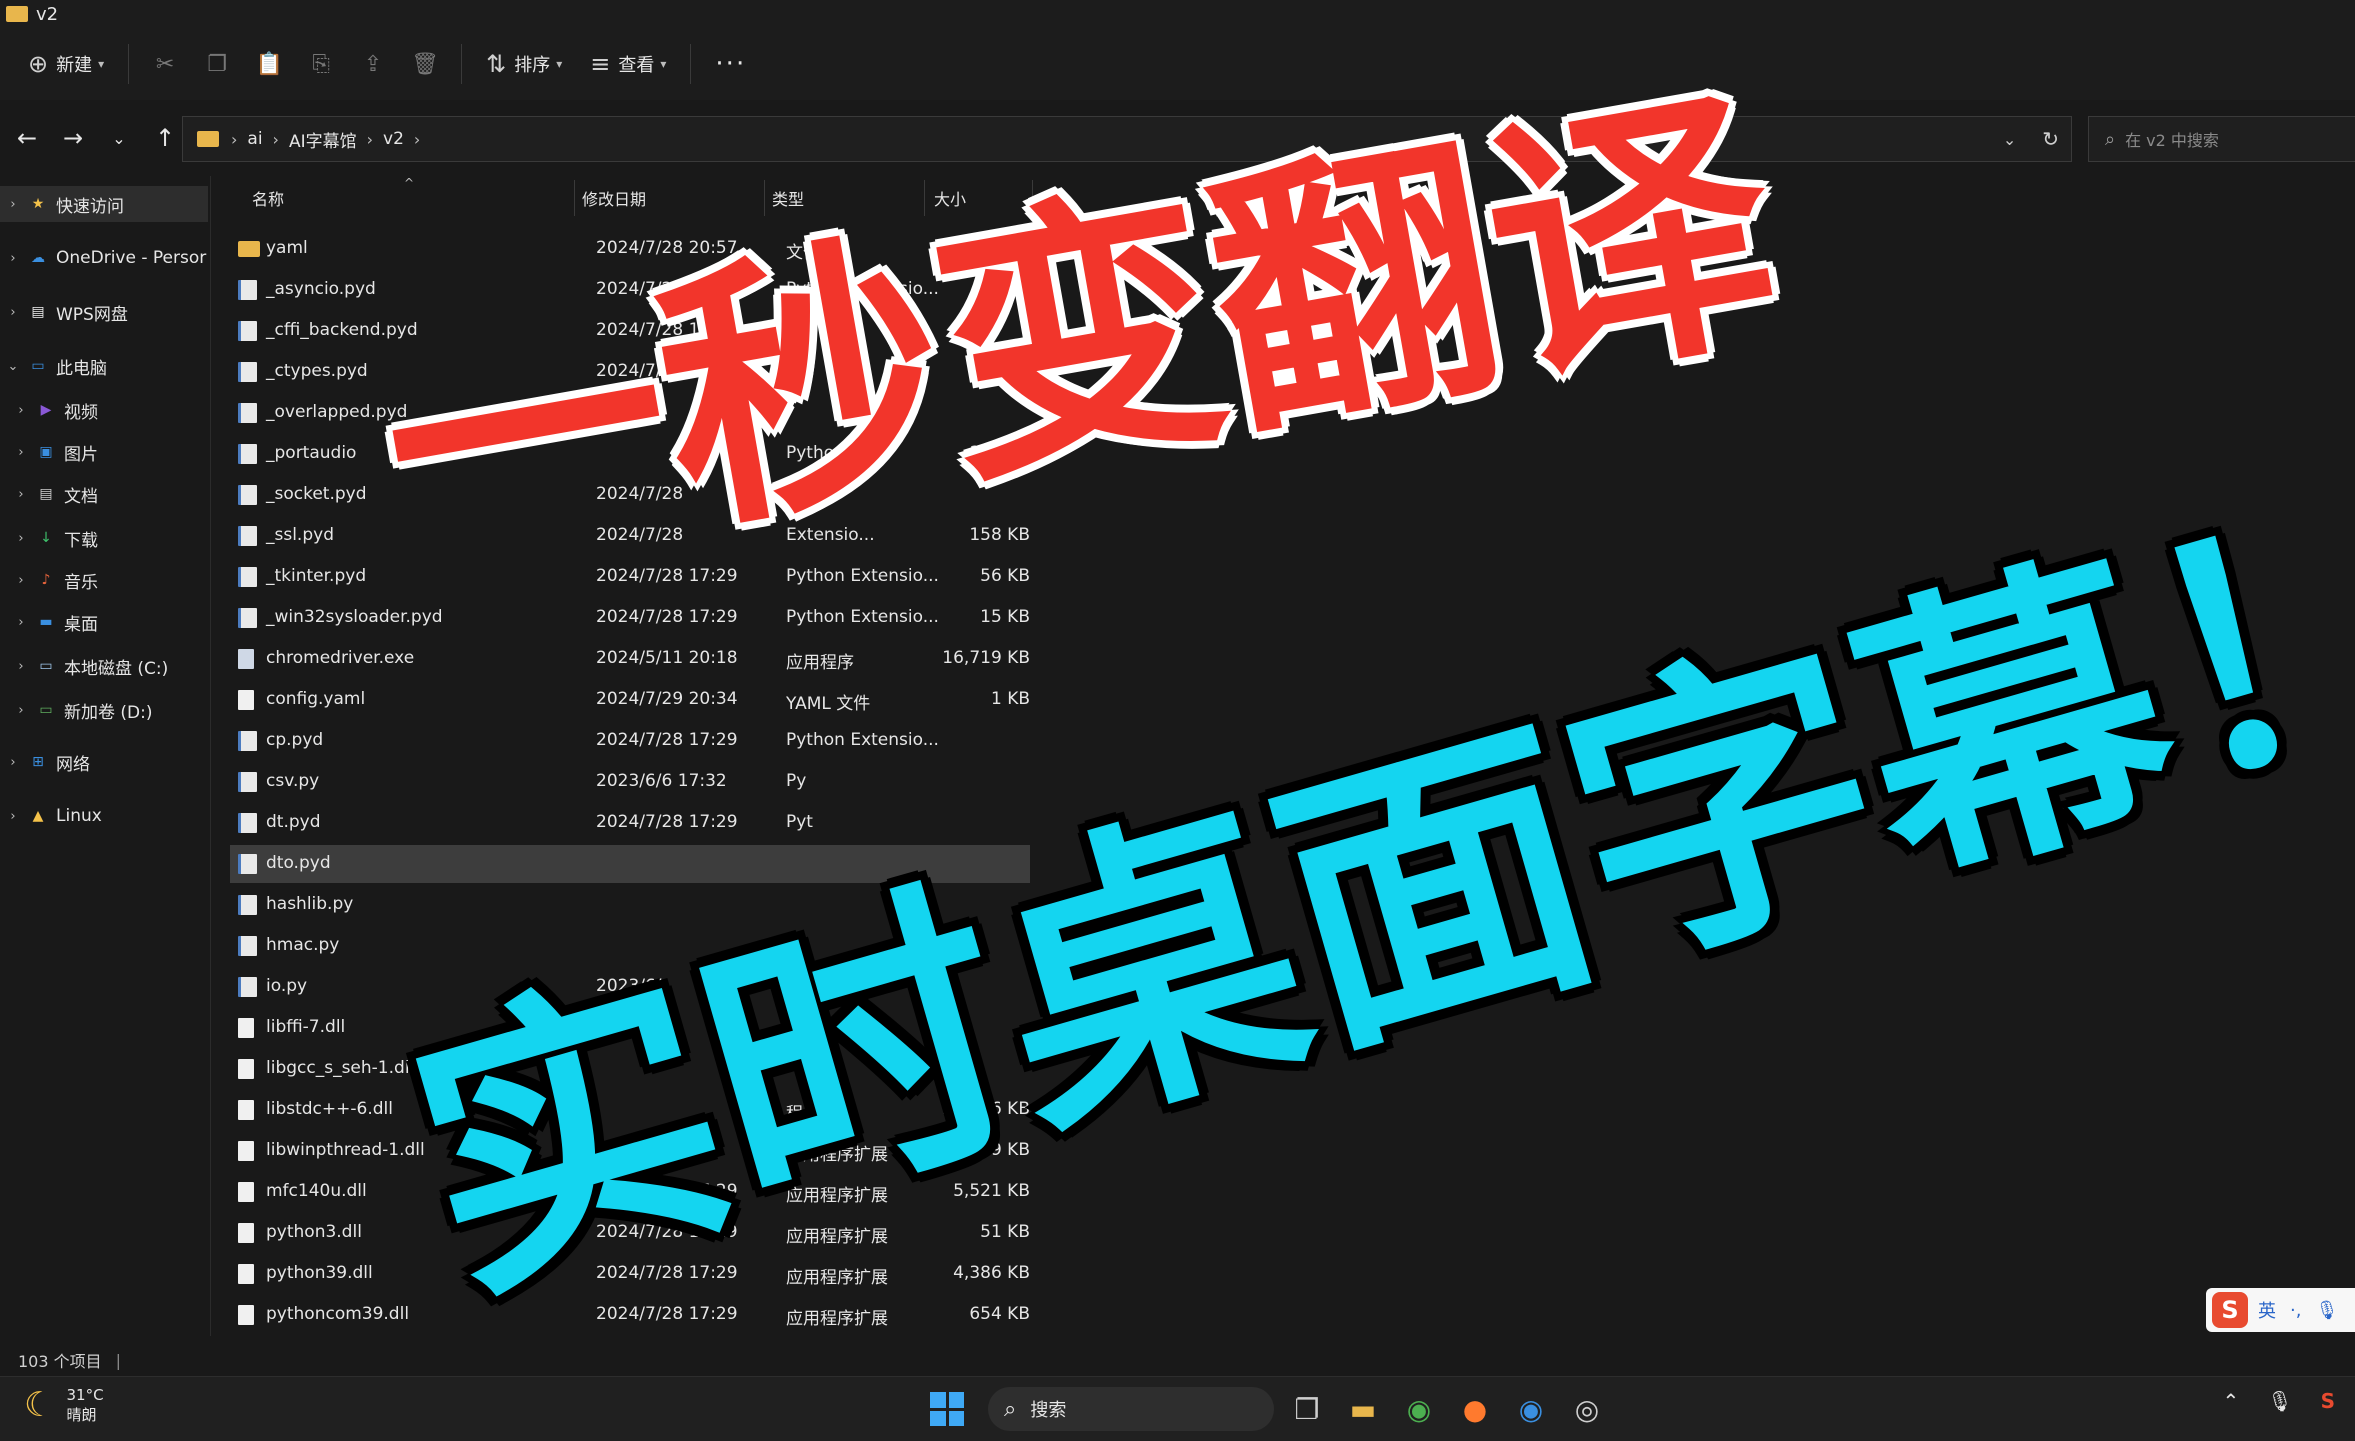 Image resolution: width=2355 pixels, height=1441 pixels. I want to click on sidebar-item: › ▤ 文档, so click(104, 494).